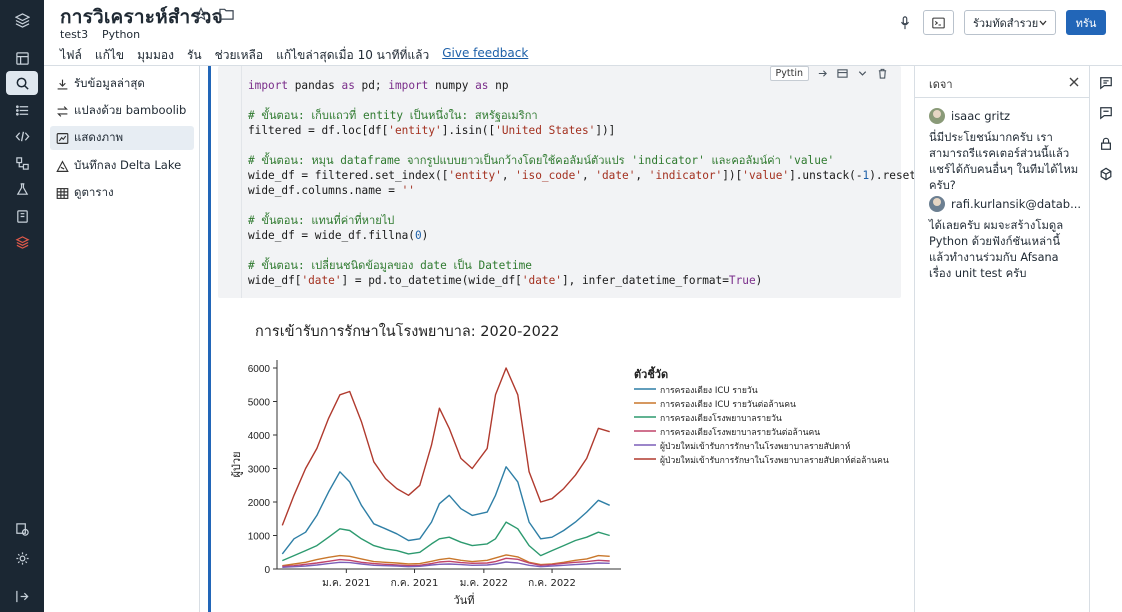 The height and width of the screenshot is (612, 1122). I want to click on cell-toolbar: Pyttin, so click(829, 73).